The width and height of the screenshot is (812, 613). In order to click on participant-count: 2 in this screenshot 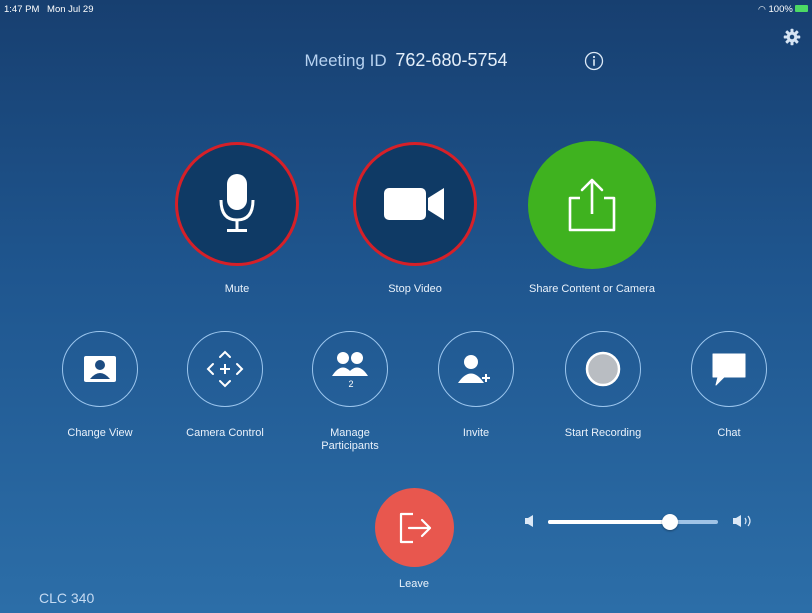, I will do `click(351, 384)`.